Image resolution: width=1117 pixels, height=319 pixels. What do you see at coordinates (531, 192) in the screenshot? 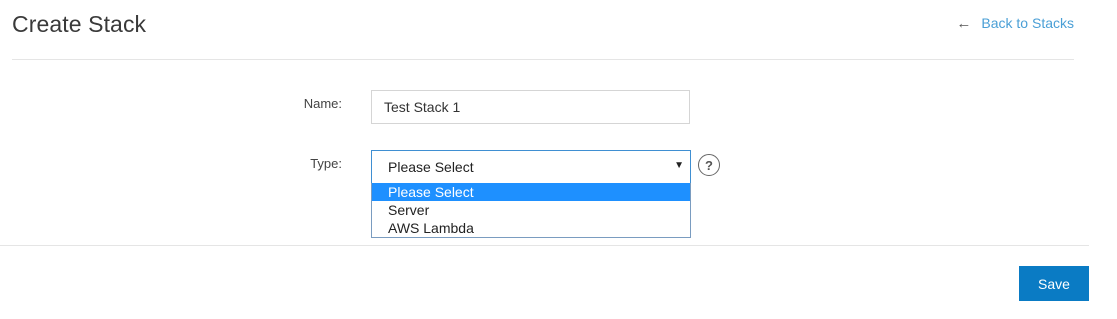
I see `type-option-please-select: Please Select` at bounding box center [531, 192].